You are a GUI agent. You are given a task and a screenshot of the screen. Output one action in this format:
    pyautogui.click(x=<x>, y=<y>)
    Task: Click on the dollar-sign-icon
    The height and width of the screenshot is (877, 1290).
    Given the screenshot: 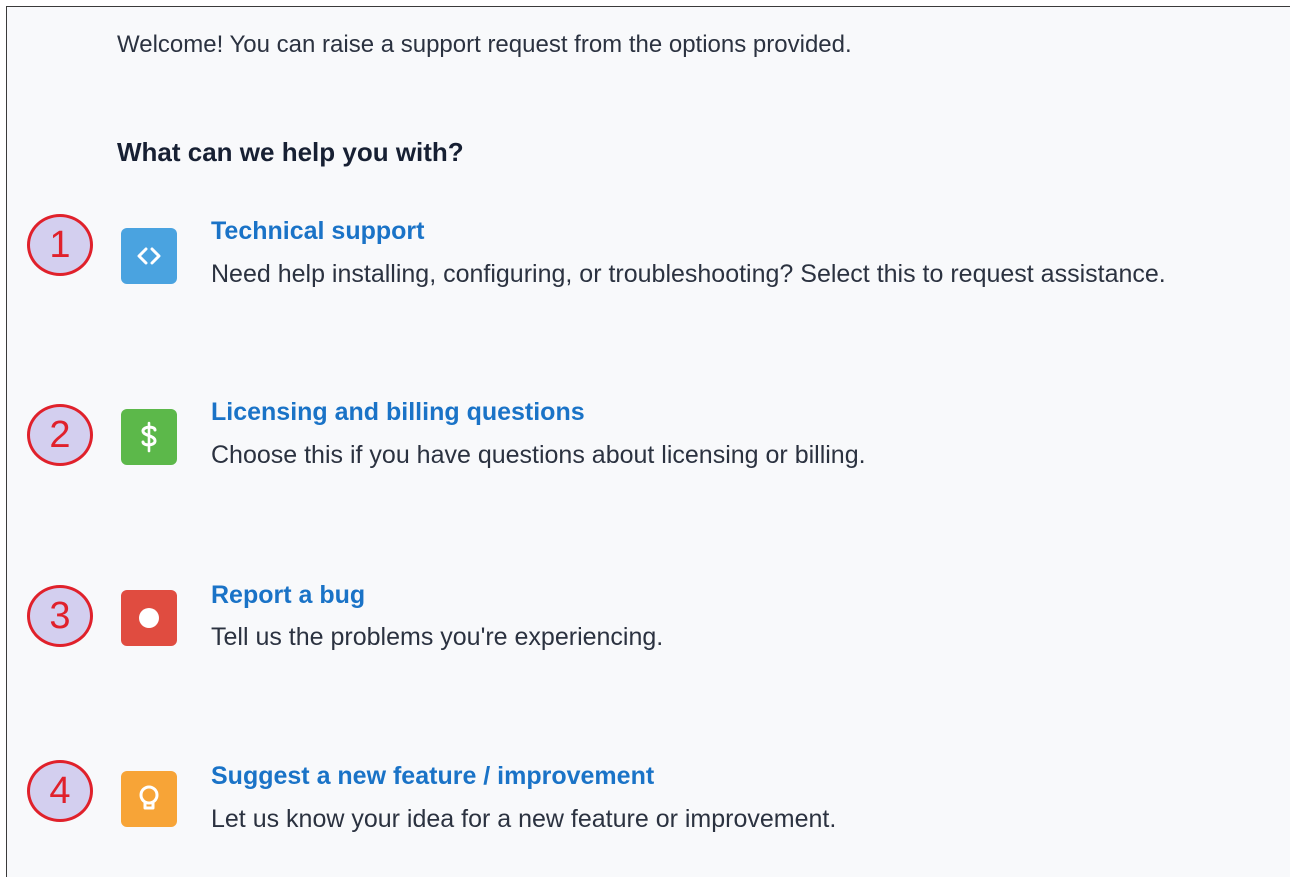 What is the action you would take?
    pyautogui.click(x=149, y=437)
    